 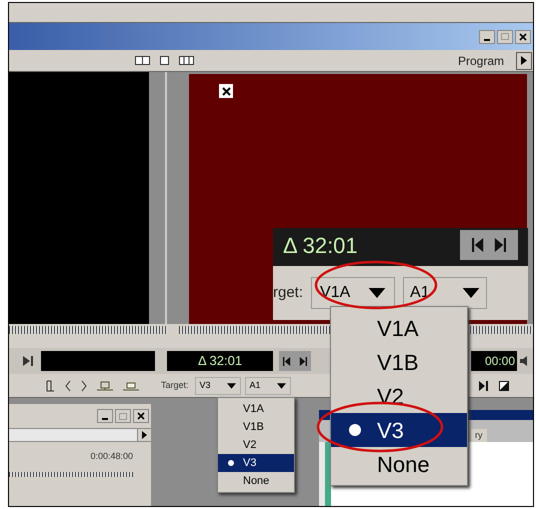 What do you see at coordinates (175, 385) in the screenshot?
I see `target-label: Target:` at bounding box center [175, 385].